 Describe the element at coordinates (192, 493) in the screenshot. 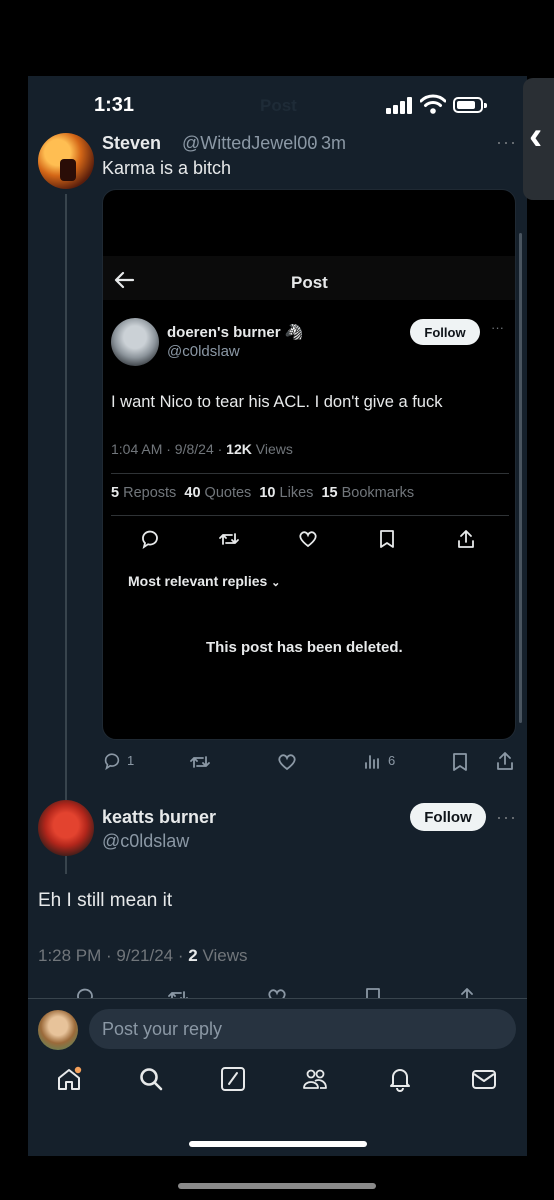

I see `quotes-count: 40` at that location.